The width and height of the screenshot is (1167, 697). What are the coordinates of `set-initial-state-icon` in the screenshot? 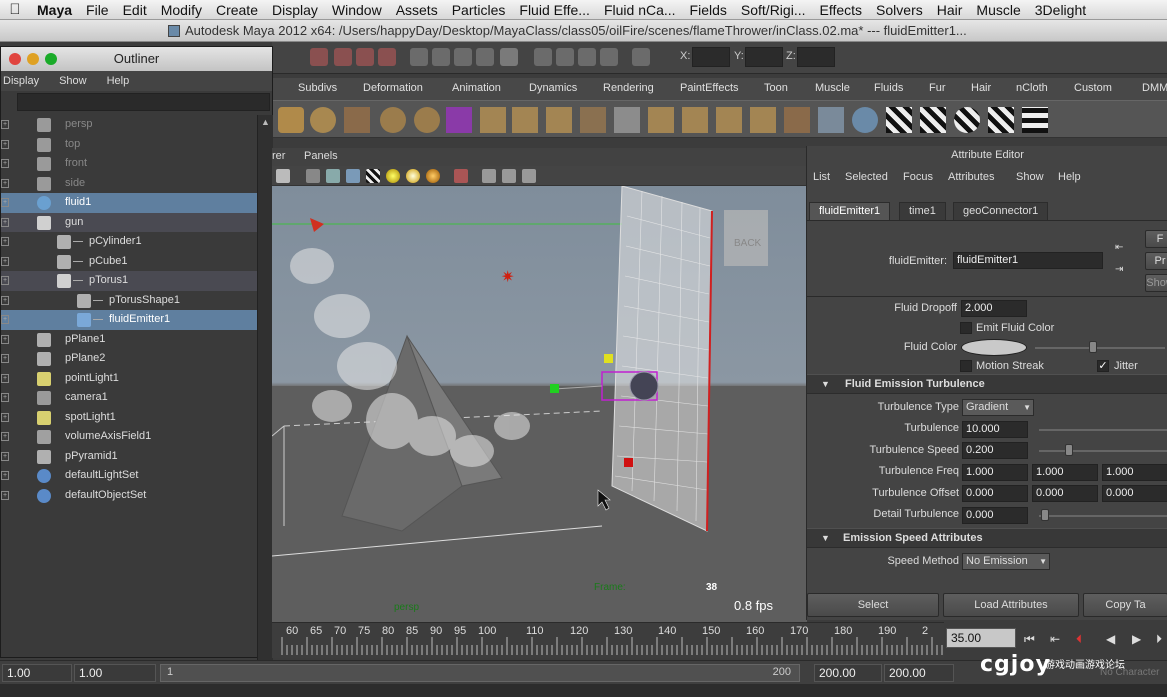 It's located at (763, 120).